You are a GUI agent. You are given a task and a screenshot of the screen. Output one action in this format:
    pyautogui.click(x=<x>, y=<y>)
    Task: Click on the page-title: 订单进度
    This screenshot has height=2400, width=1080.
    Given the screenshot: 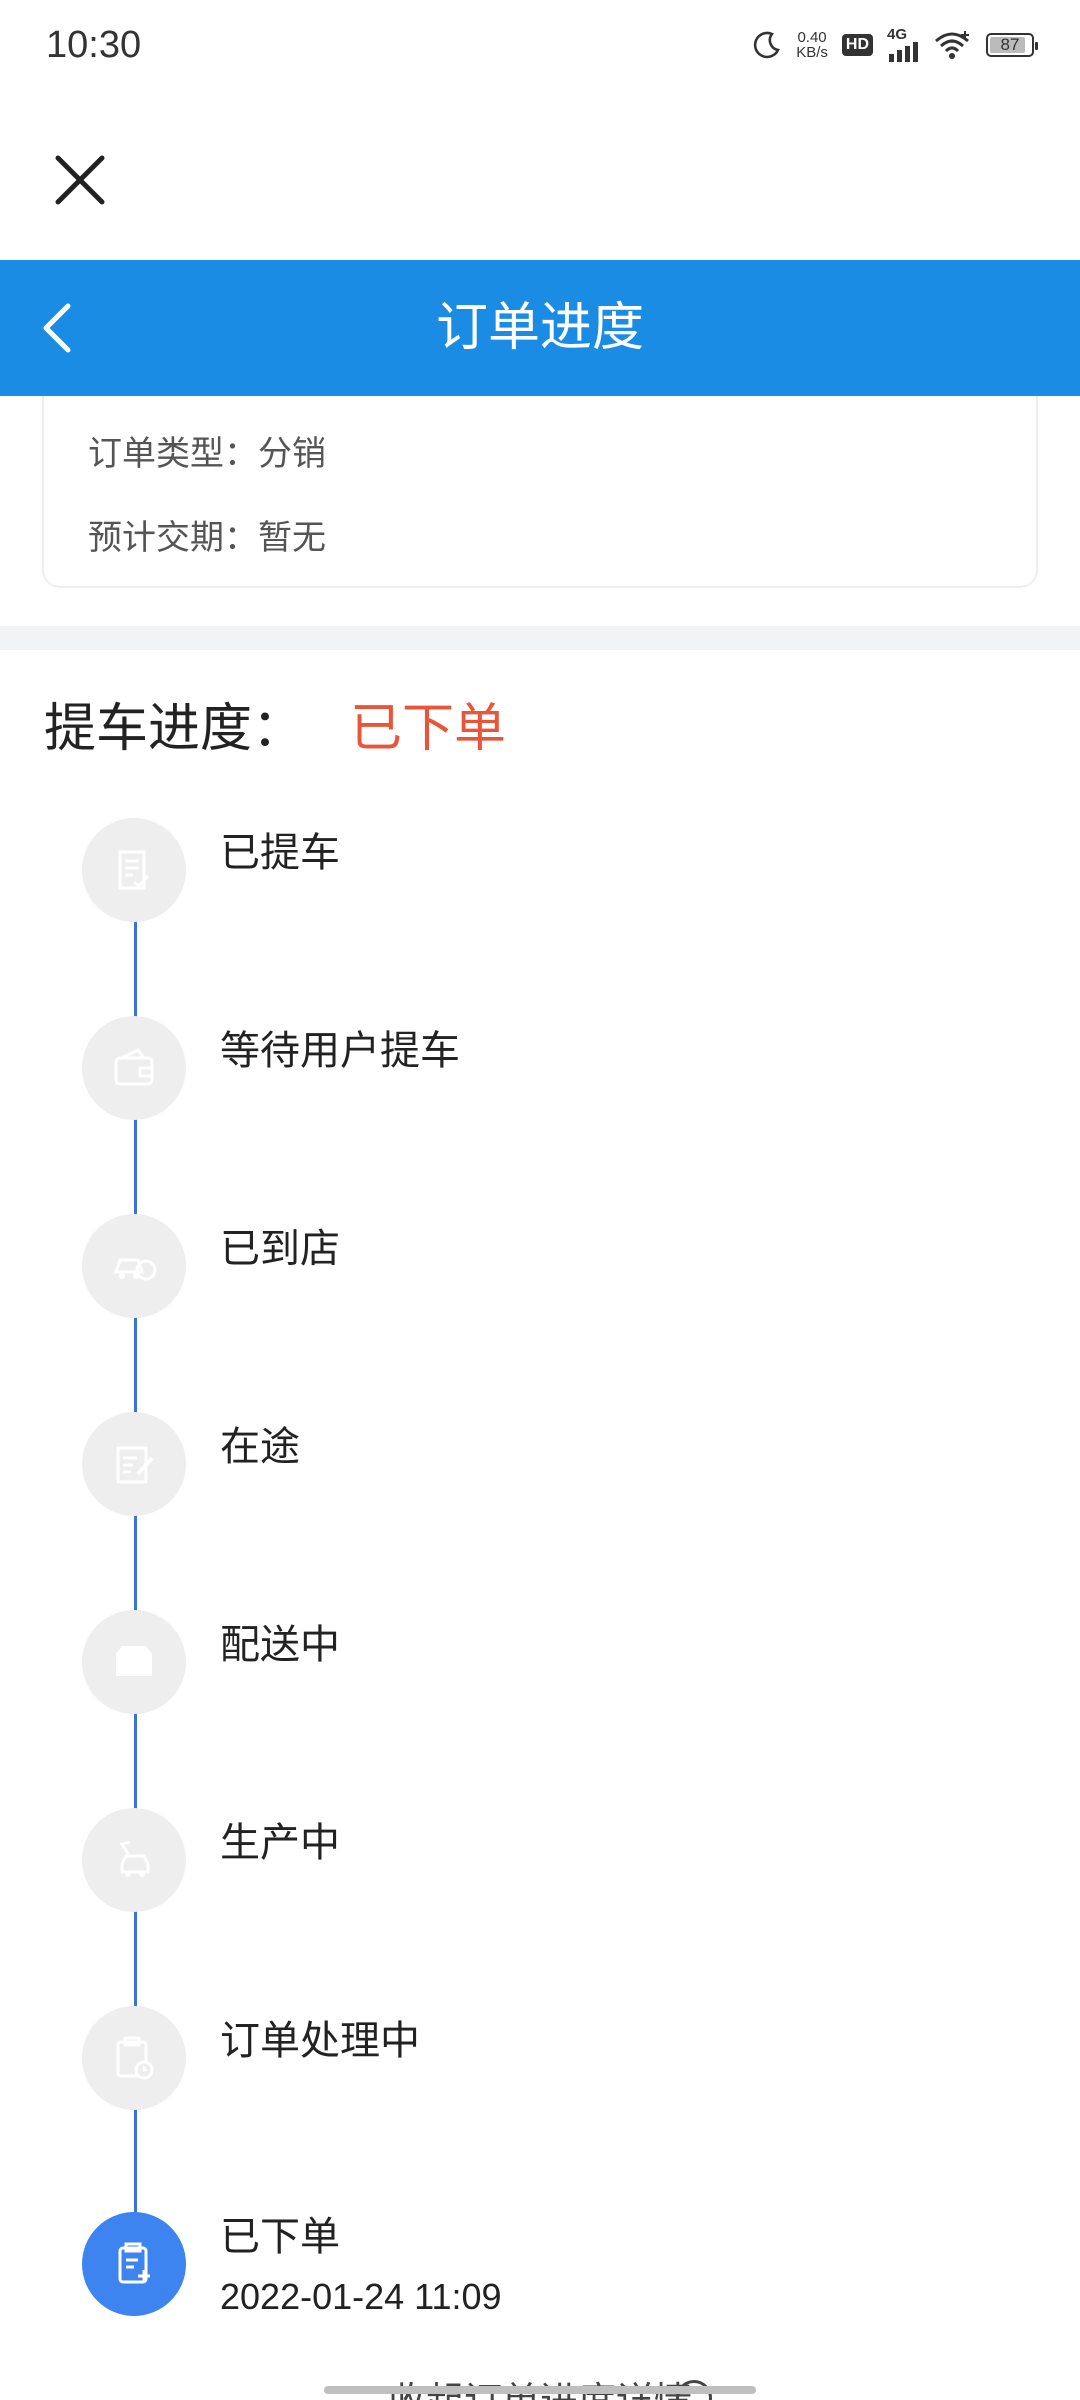 What is the action you would take?
    pyautogui.click(x=539, y=328)
    